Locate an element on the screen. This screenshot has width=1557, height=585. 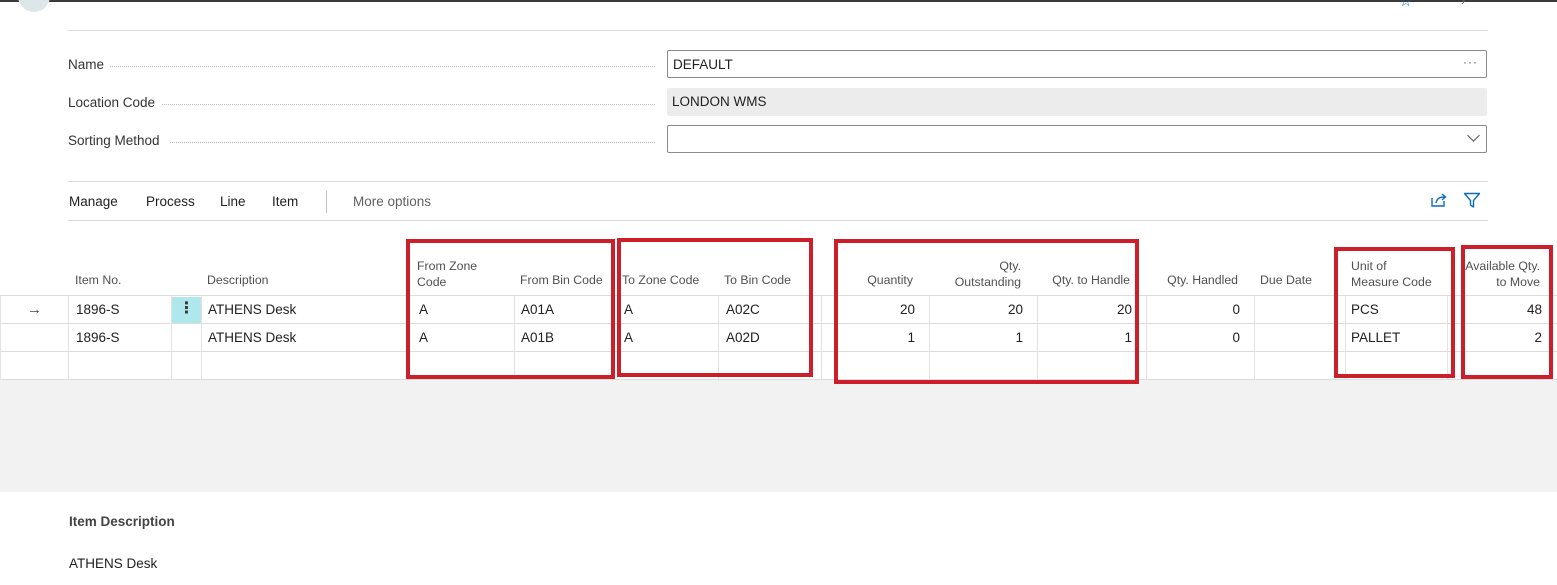
header-item-no: Item No. is located at coordinates (98, 280).